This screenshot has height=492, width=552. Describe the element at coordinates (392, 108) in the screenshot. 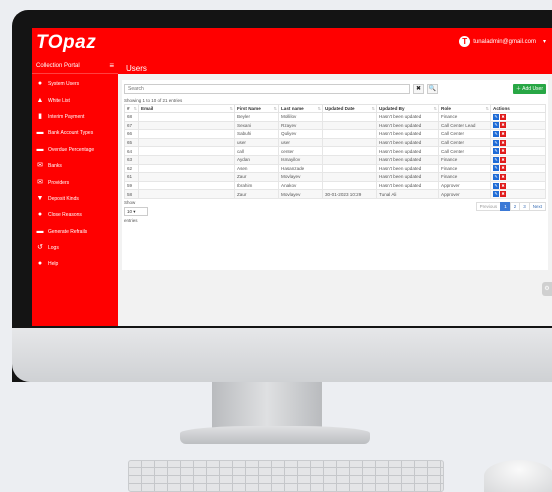

I see `col-label: Updated By` at that location.